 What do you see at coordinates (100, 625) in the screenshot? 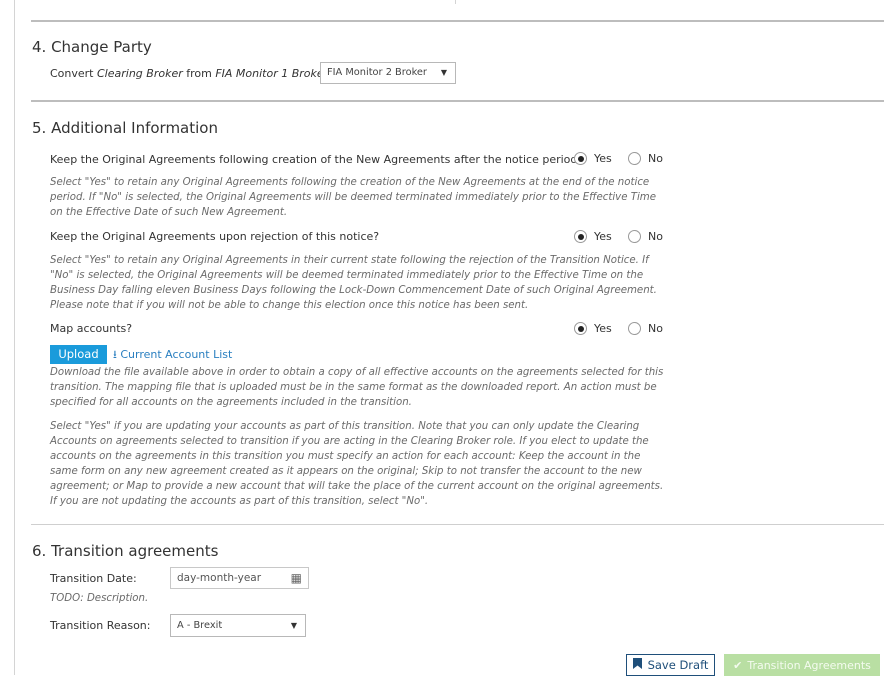
I see `transition-reason-label: Transition Reason:` at bounding box center [100, 625].